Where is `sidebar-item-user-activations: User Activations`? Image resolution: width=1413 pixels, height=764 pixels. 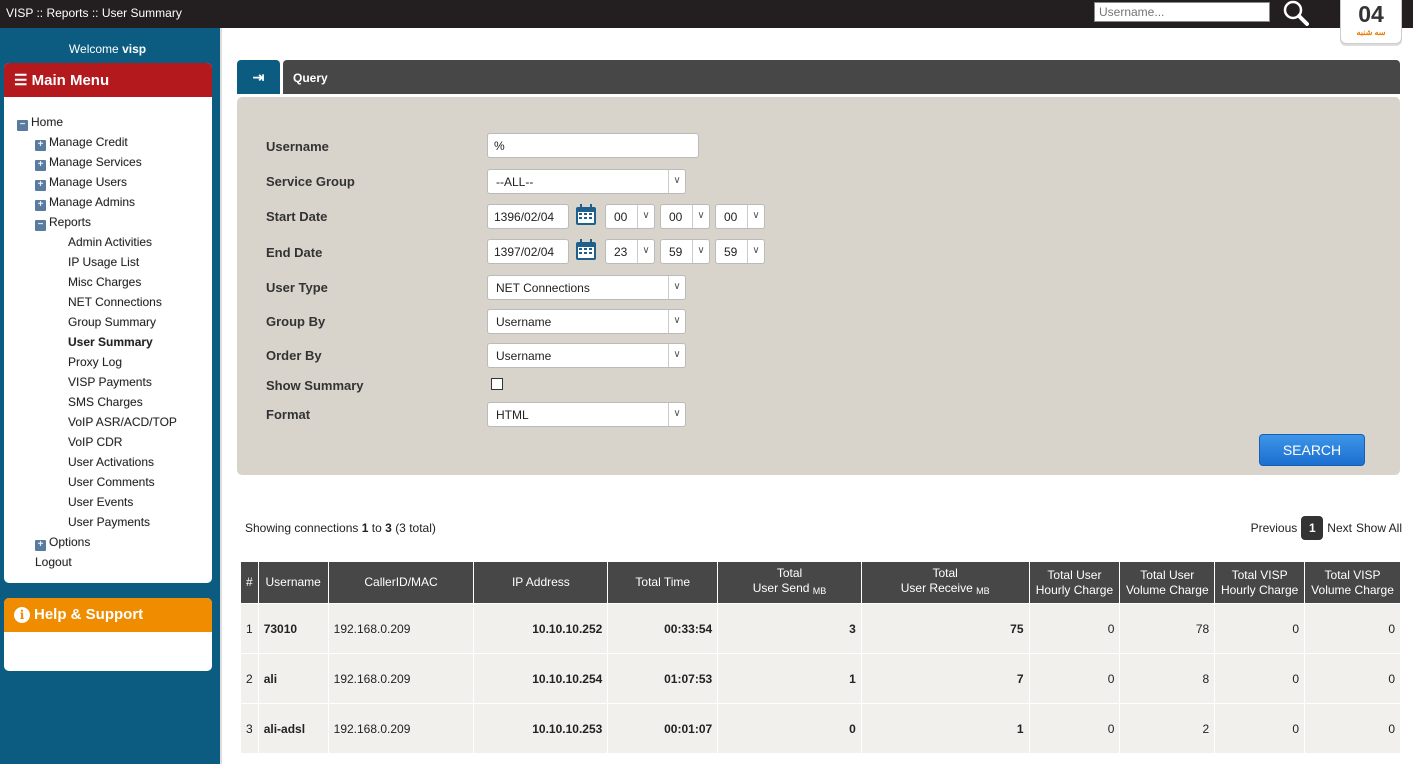
sidebar-item-user-activations: User Activations is located at coordinates (111, 462).